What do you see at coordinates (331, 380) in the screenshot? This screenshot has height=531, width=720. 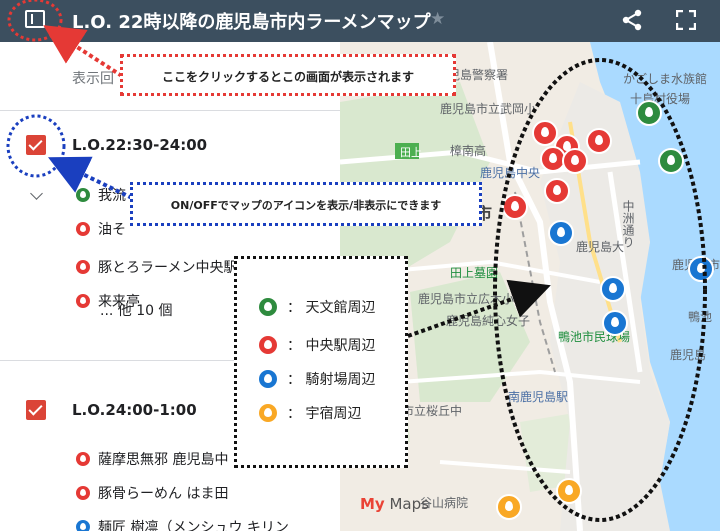 I see `legend-label: ： 騎射場周辺` at bounding box center [331, 380].